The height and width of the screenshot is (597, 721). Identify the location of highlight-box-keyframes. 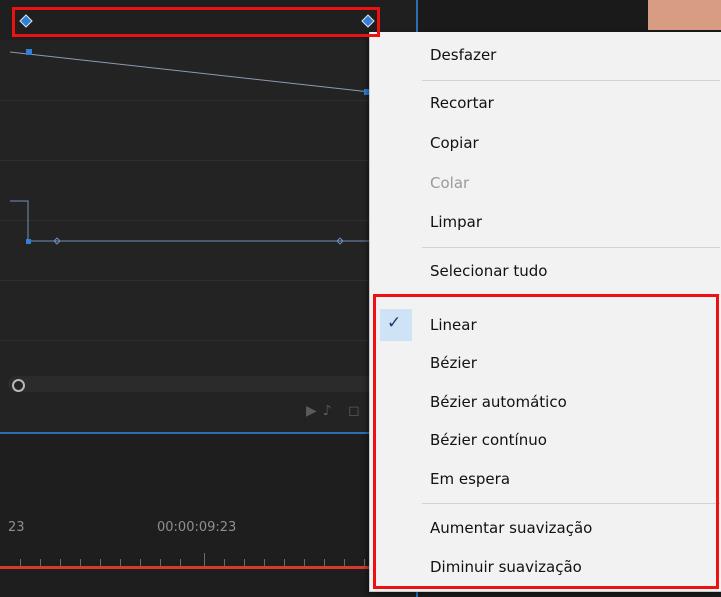
(196, 22).